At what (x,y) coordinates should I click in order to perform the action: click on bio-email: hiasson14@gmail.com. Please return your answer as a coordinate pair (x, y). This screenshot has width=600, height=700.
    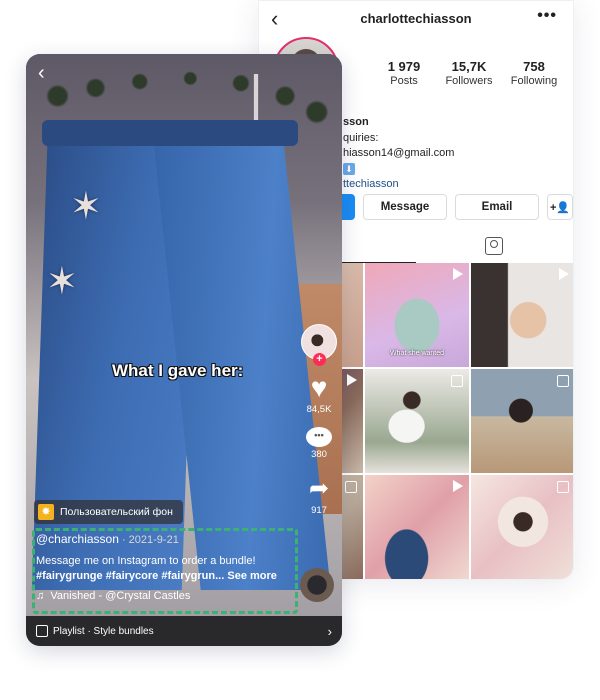
    Looking at the image, I should click on (398, 154).